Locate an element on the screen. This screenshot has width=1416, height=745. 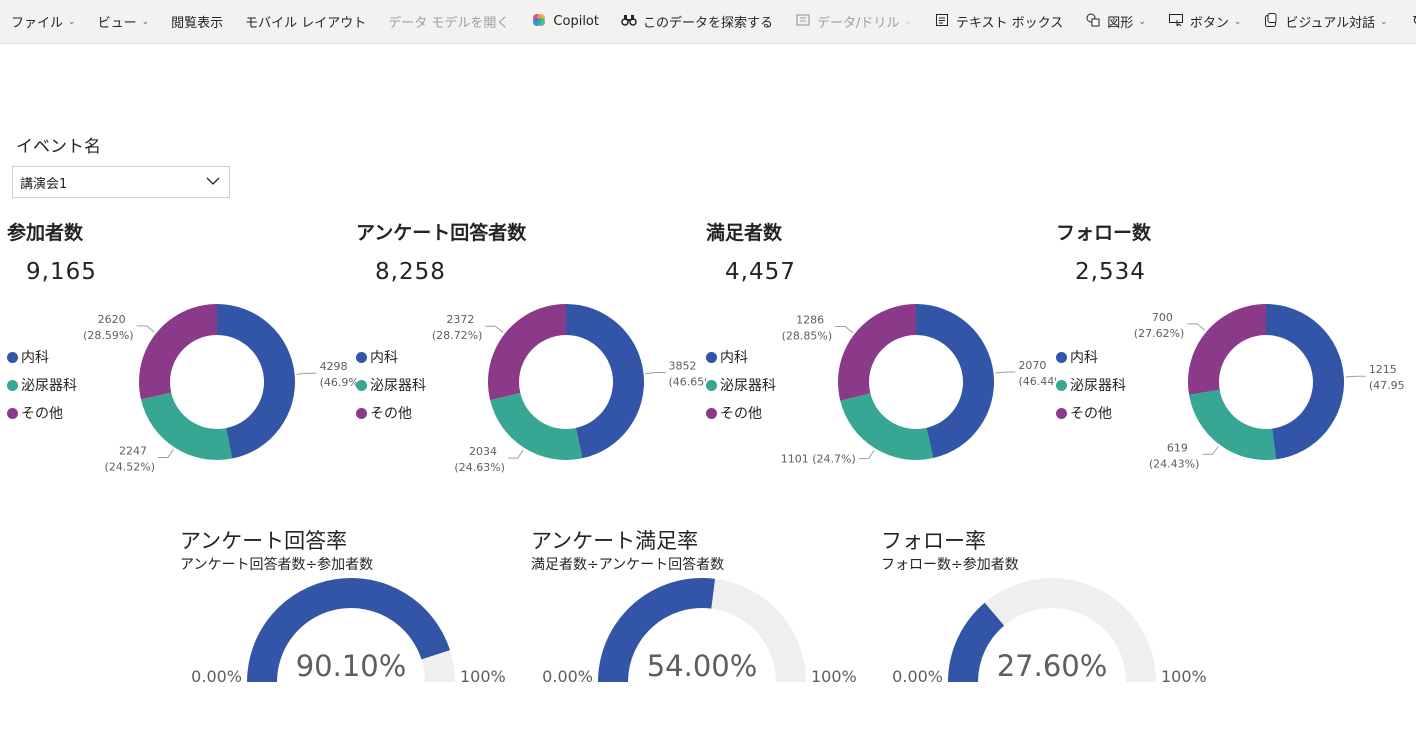
file-menu: ファイル ⌄ is located at coordinates (43, 22).